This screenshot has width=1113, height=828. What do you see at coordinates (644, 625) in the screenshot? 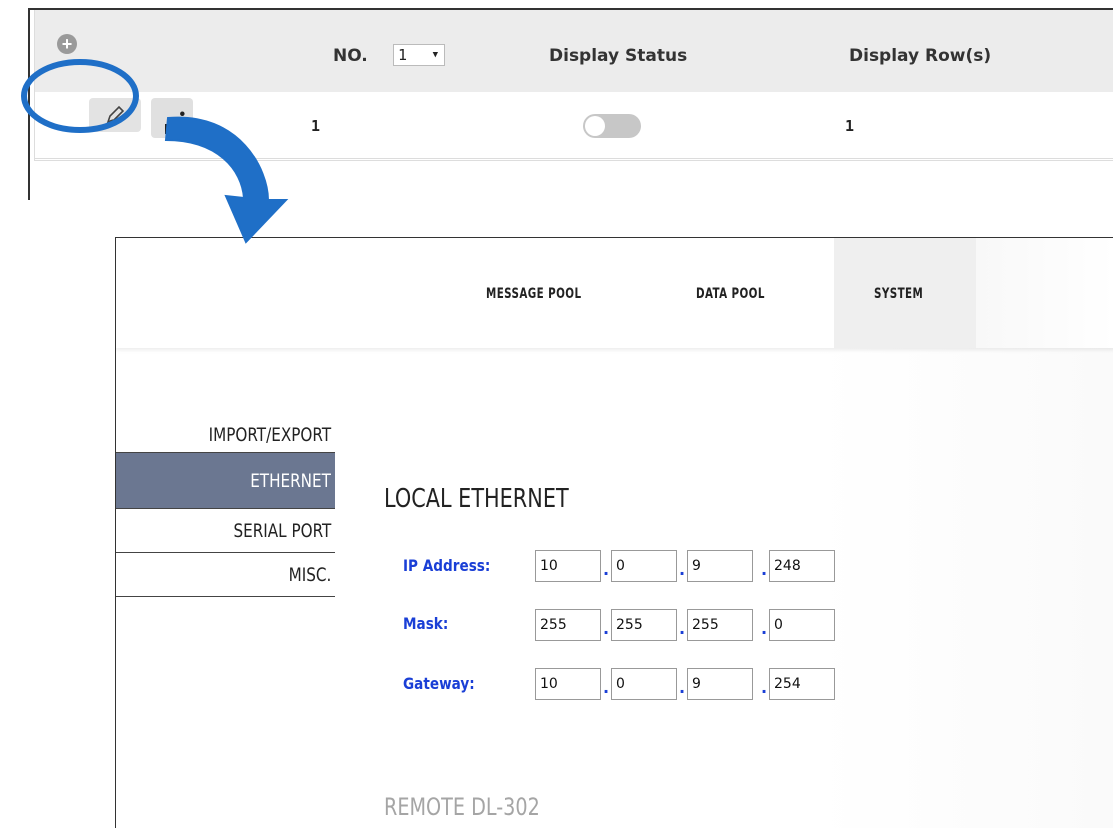
I see `mask-octet-2: 255` at bounding box center [644, 625].